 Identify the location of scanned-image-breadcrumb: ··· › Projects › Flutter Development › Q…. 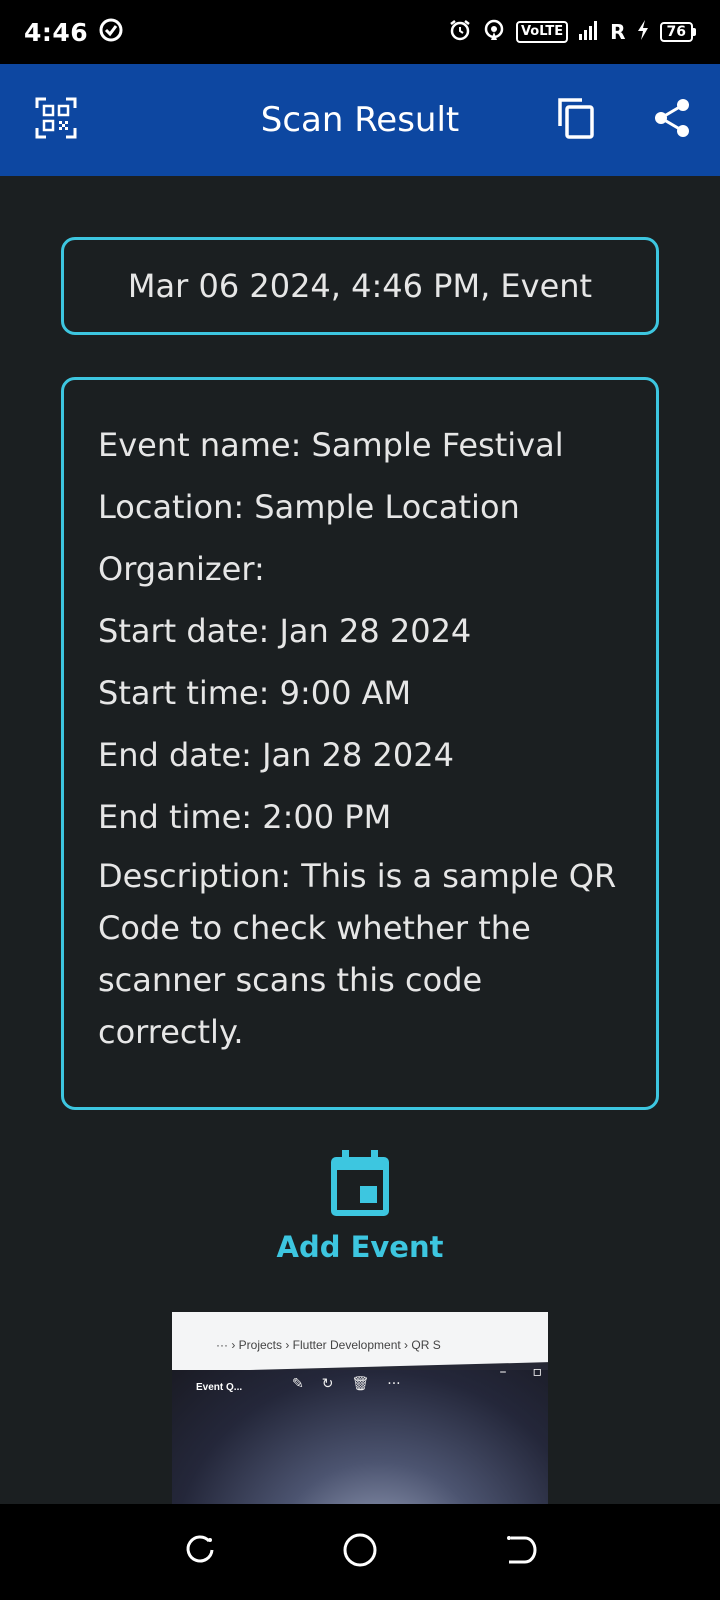
(328, 1345).